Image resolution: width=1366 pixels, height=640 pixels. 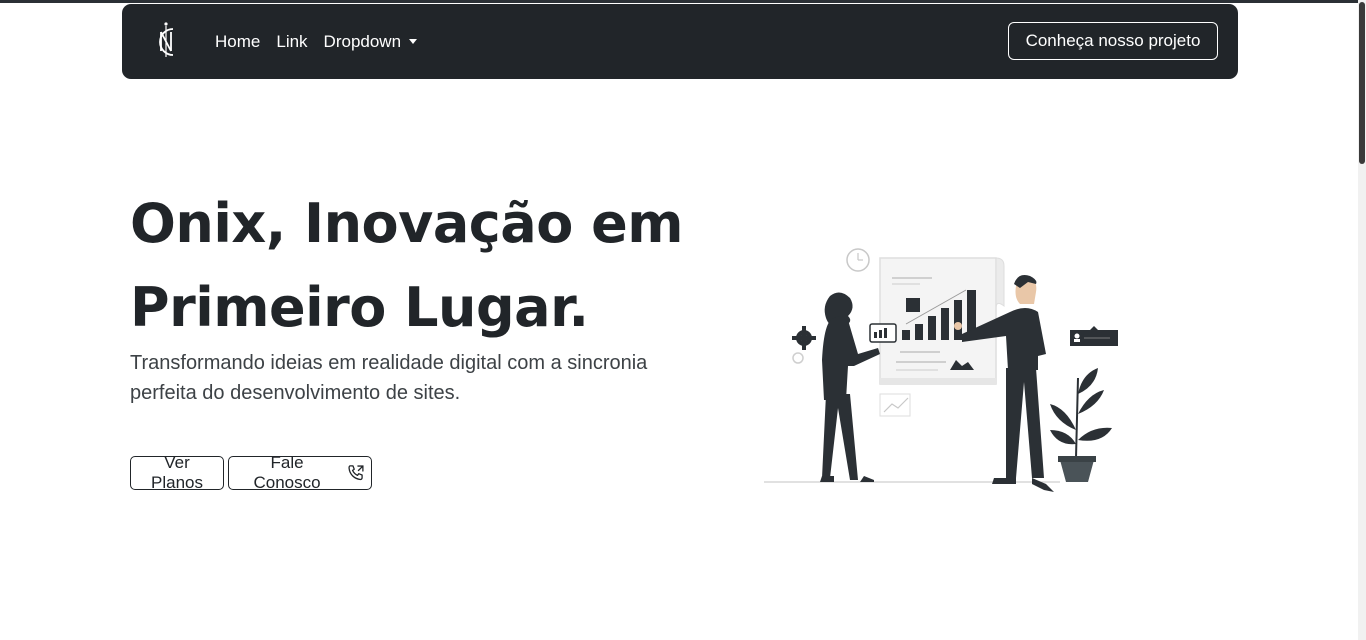 What do you see at coordinates (316, 41) in the screenshot?
I see `nav-links: Home Link Dropdown` at bounding box center [316, 41].